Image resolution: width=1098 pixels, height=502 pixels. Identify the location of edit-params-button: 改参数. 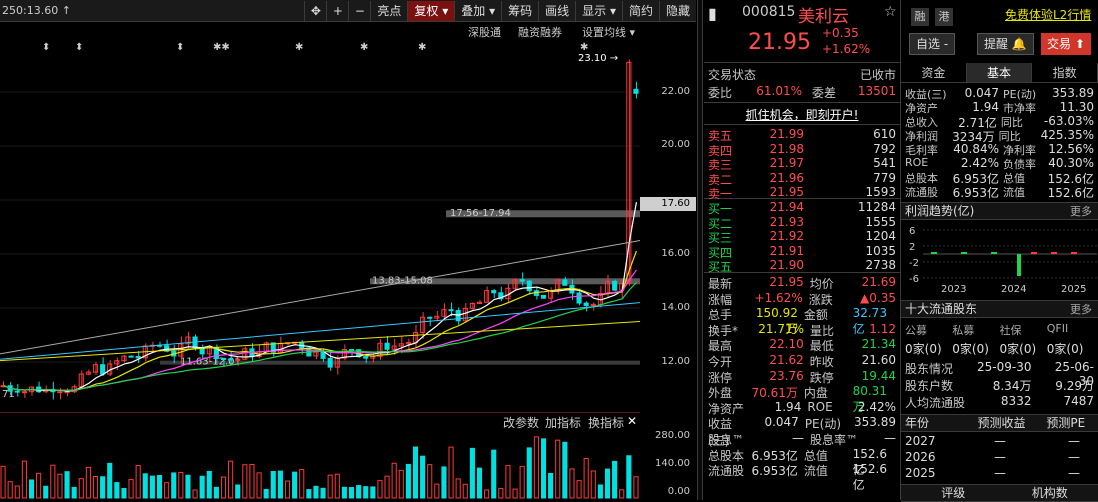
(521, 422).